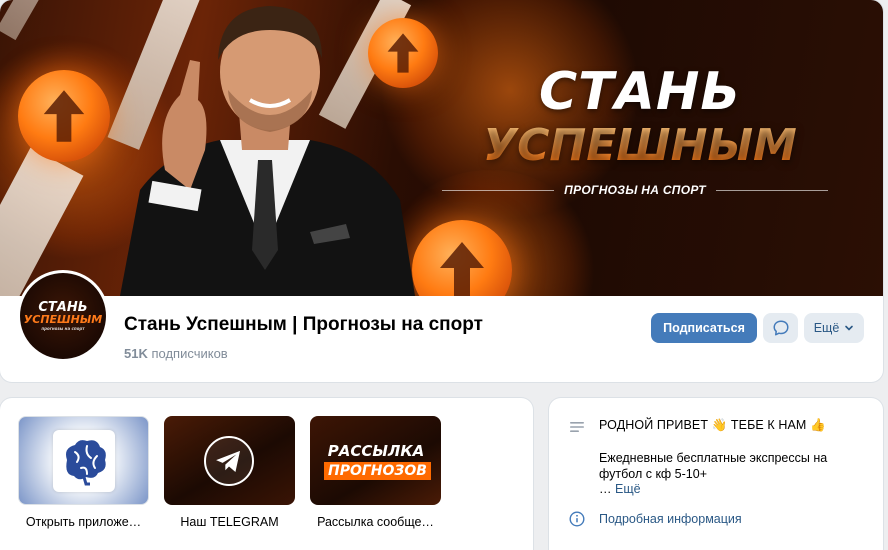 Image resolution: width=888 pixels, height=550 pixels. I want to click on app-icon-frame, so click(84, 461).